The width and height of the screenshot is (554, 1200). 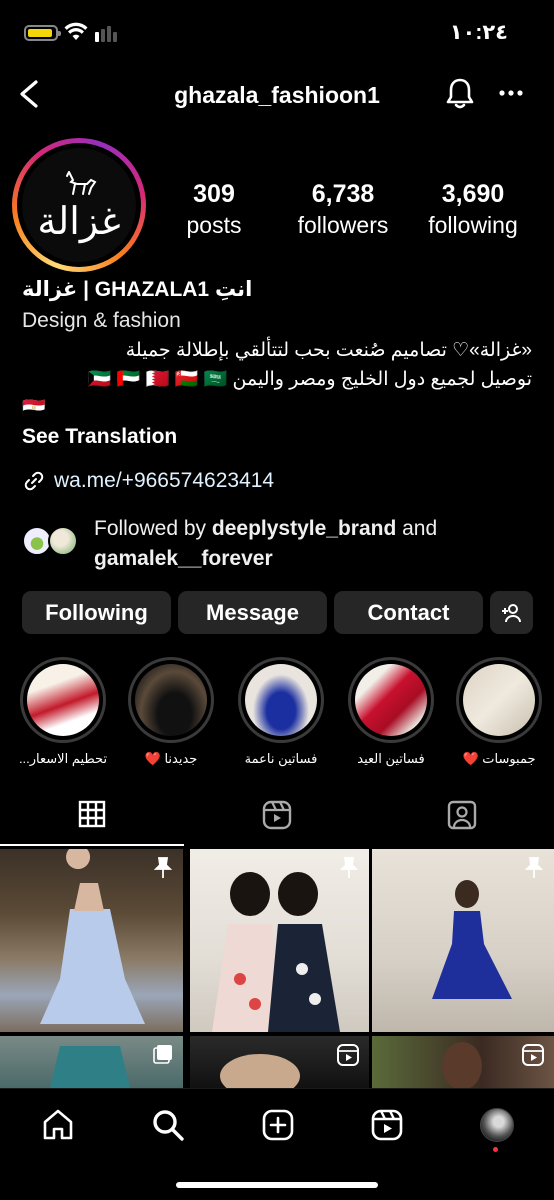 I want to click on tab-tagged, so click(x=462, y=820).